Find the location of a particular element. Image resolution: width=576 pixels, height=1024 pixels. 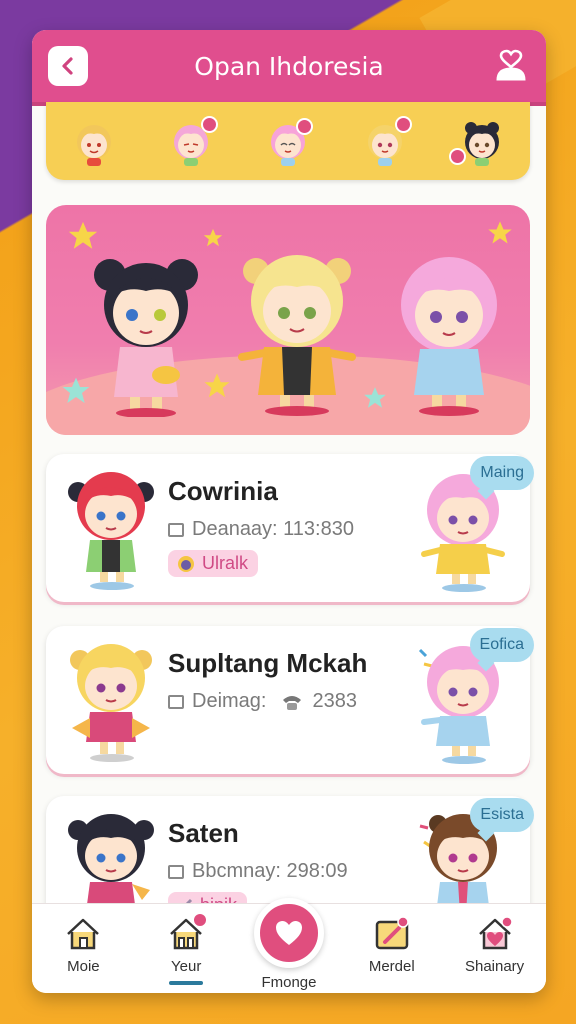

close-box-icon is located at coordinates (176, 871).